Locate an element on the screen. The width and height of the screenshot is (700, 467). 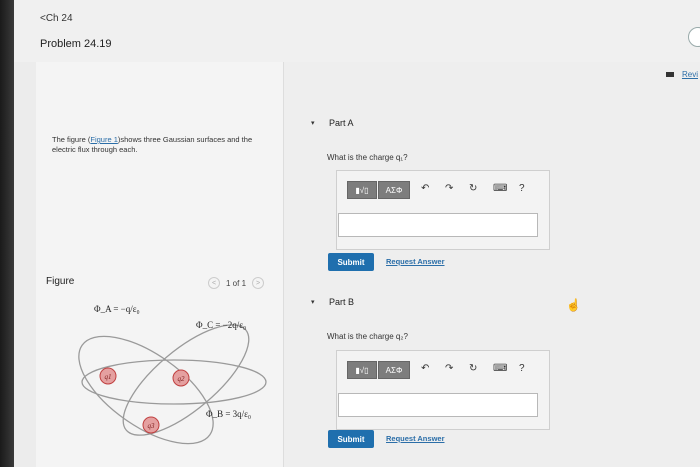
problem-title: Problem 24.19 is located at coordinates (76, 44).